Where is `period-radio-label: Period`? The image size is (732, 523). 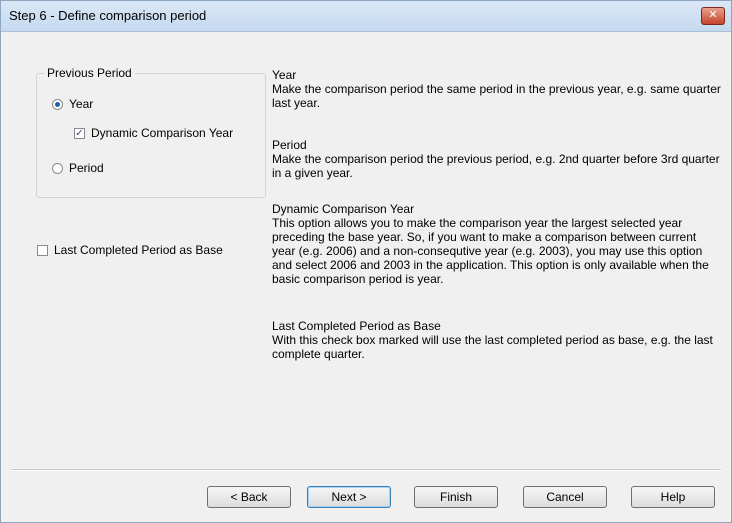 period-radio-label: Period is located at coordinates (86, 168).